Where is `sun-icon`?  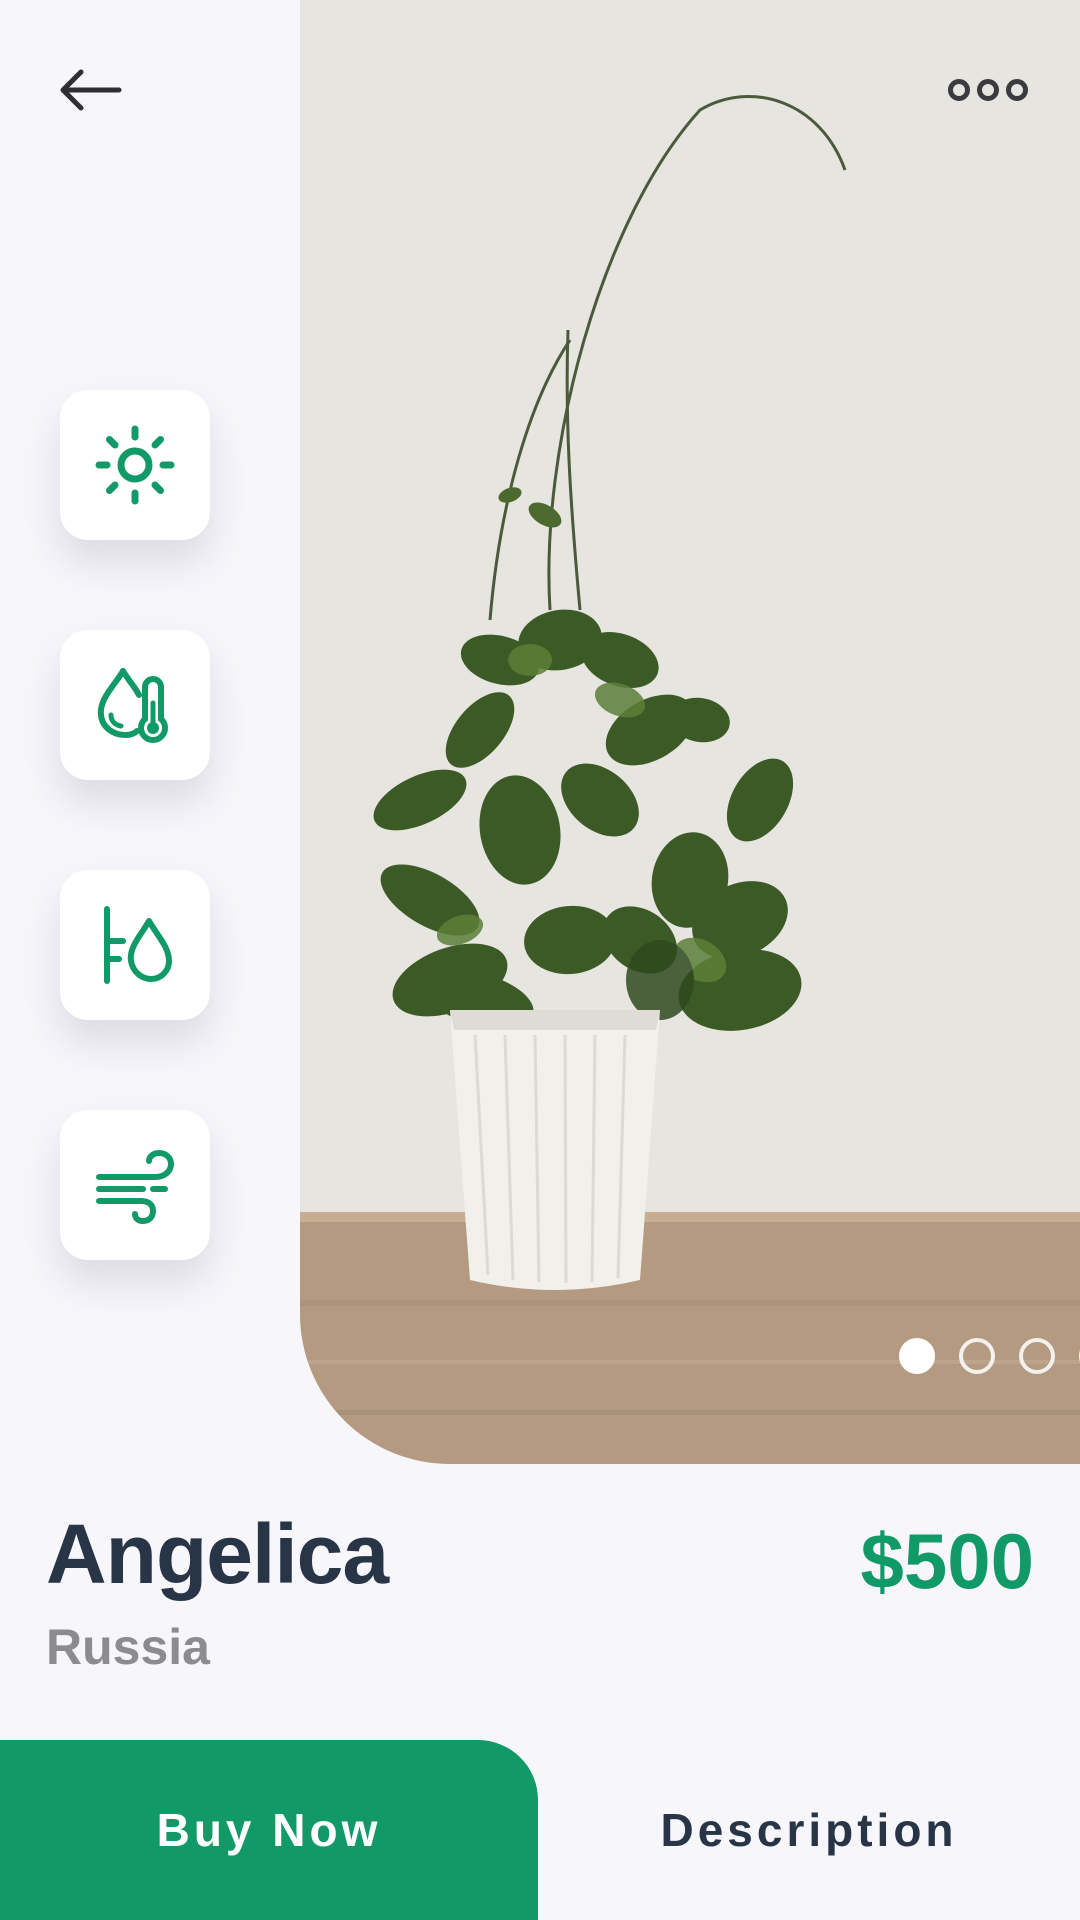
sun-icon is located at coordinates (135, 465).